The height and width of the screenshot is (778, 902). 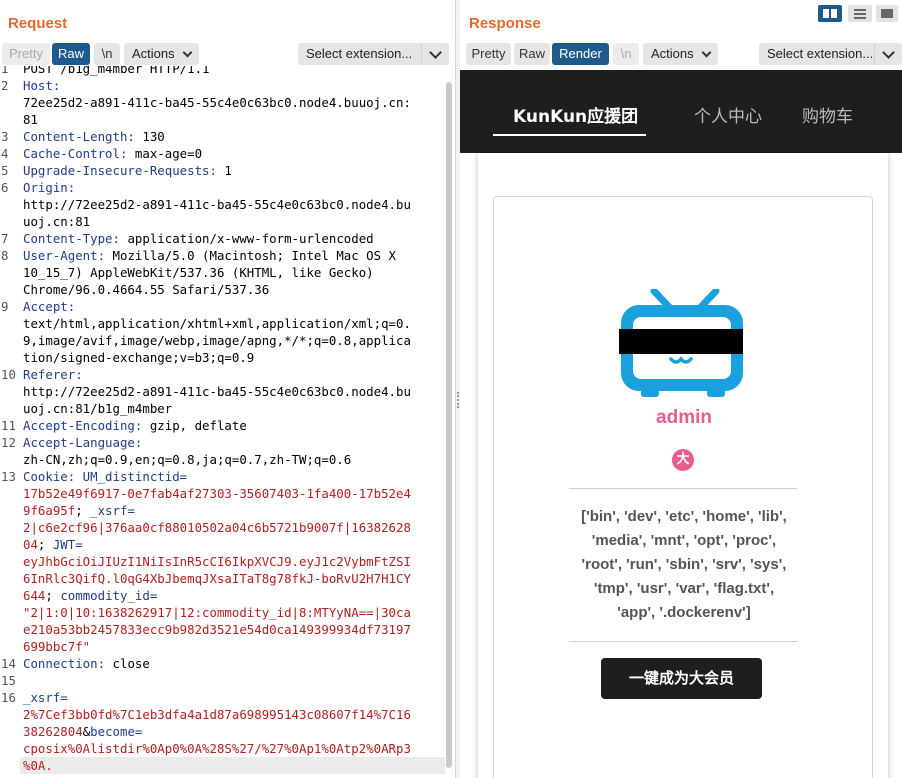 I want to click on code-line: 04; JWT=, so click(x=233, y=544).